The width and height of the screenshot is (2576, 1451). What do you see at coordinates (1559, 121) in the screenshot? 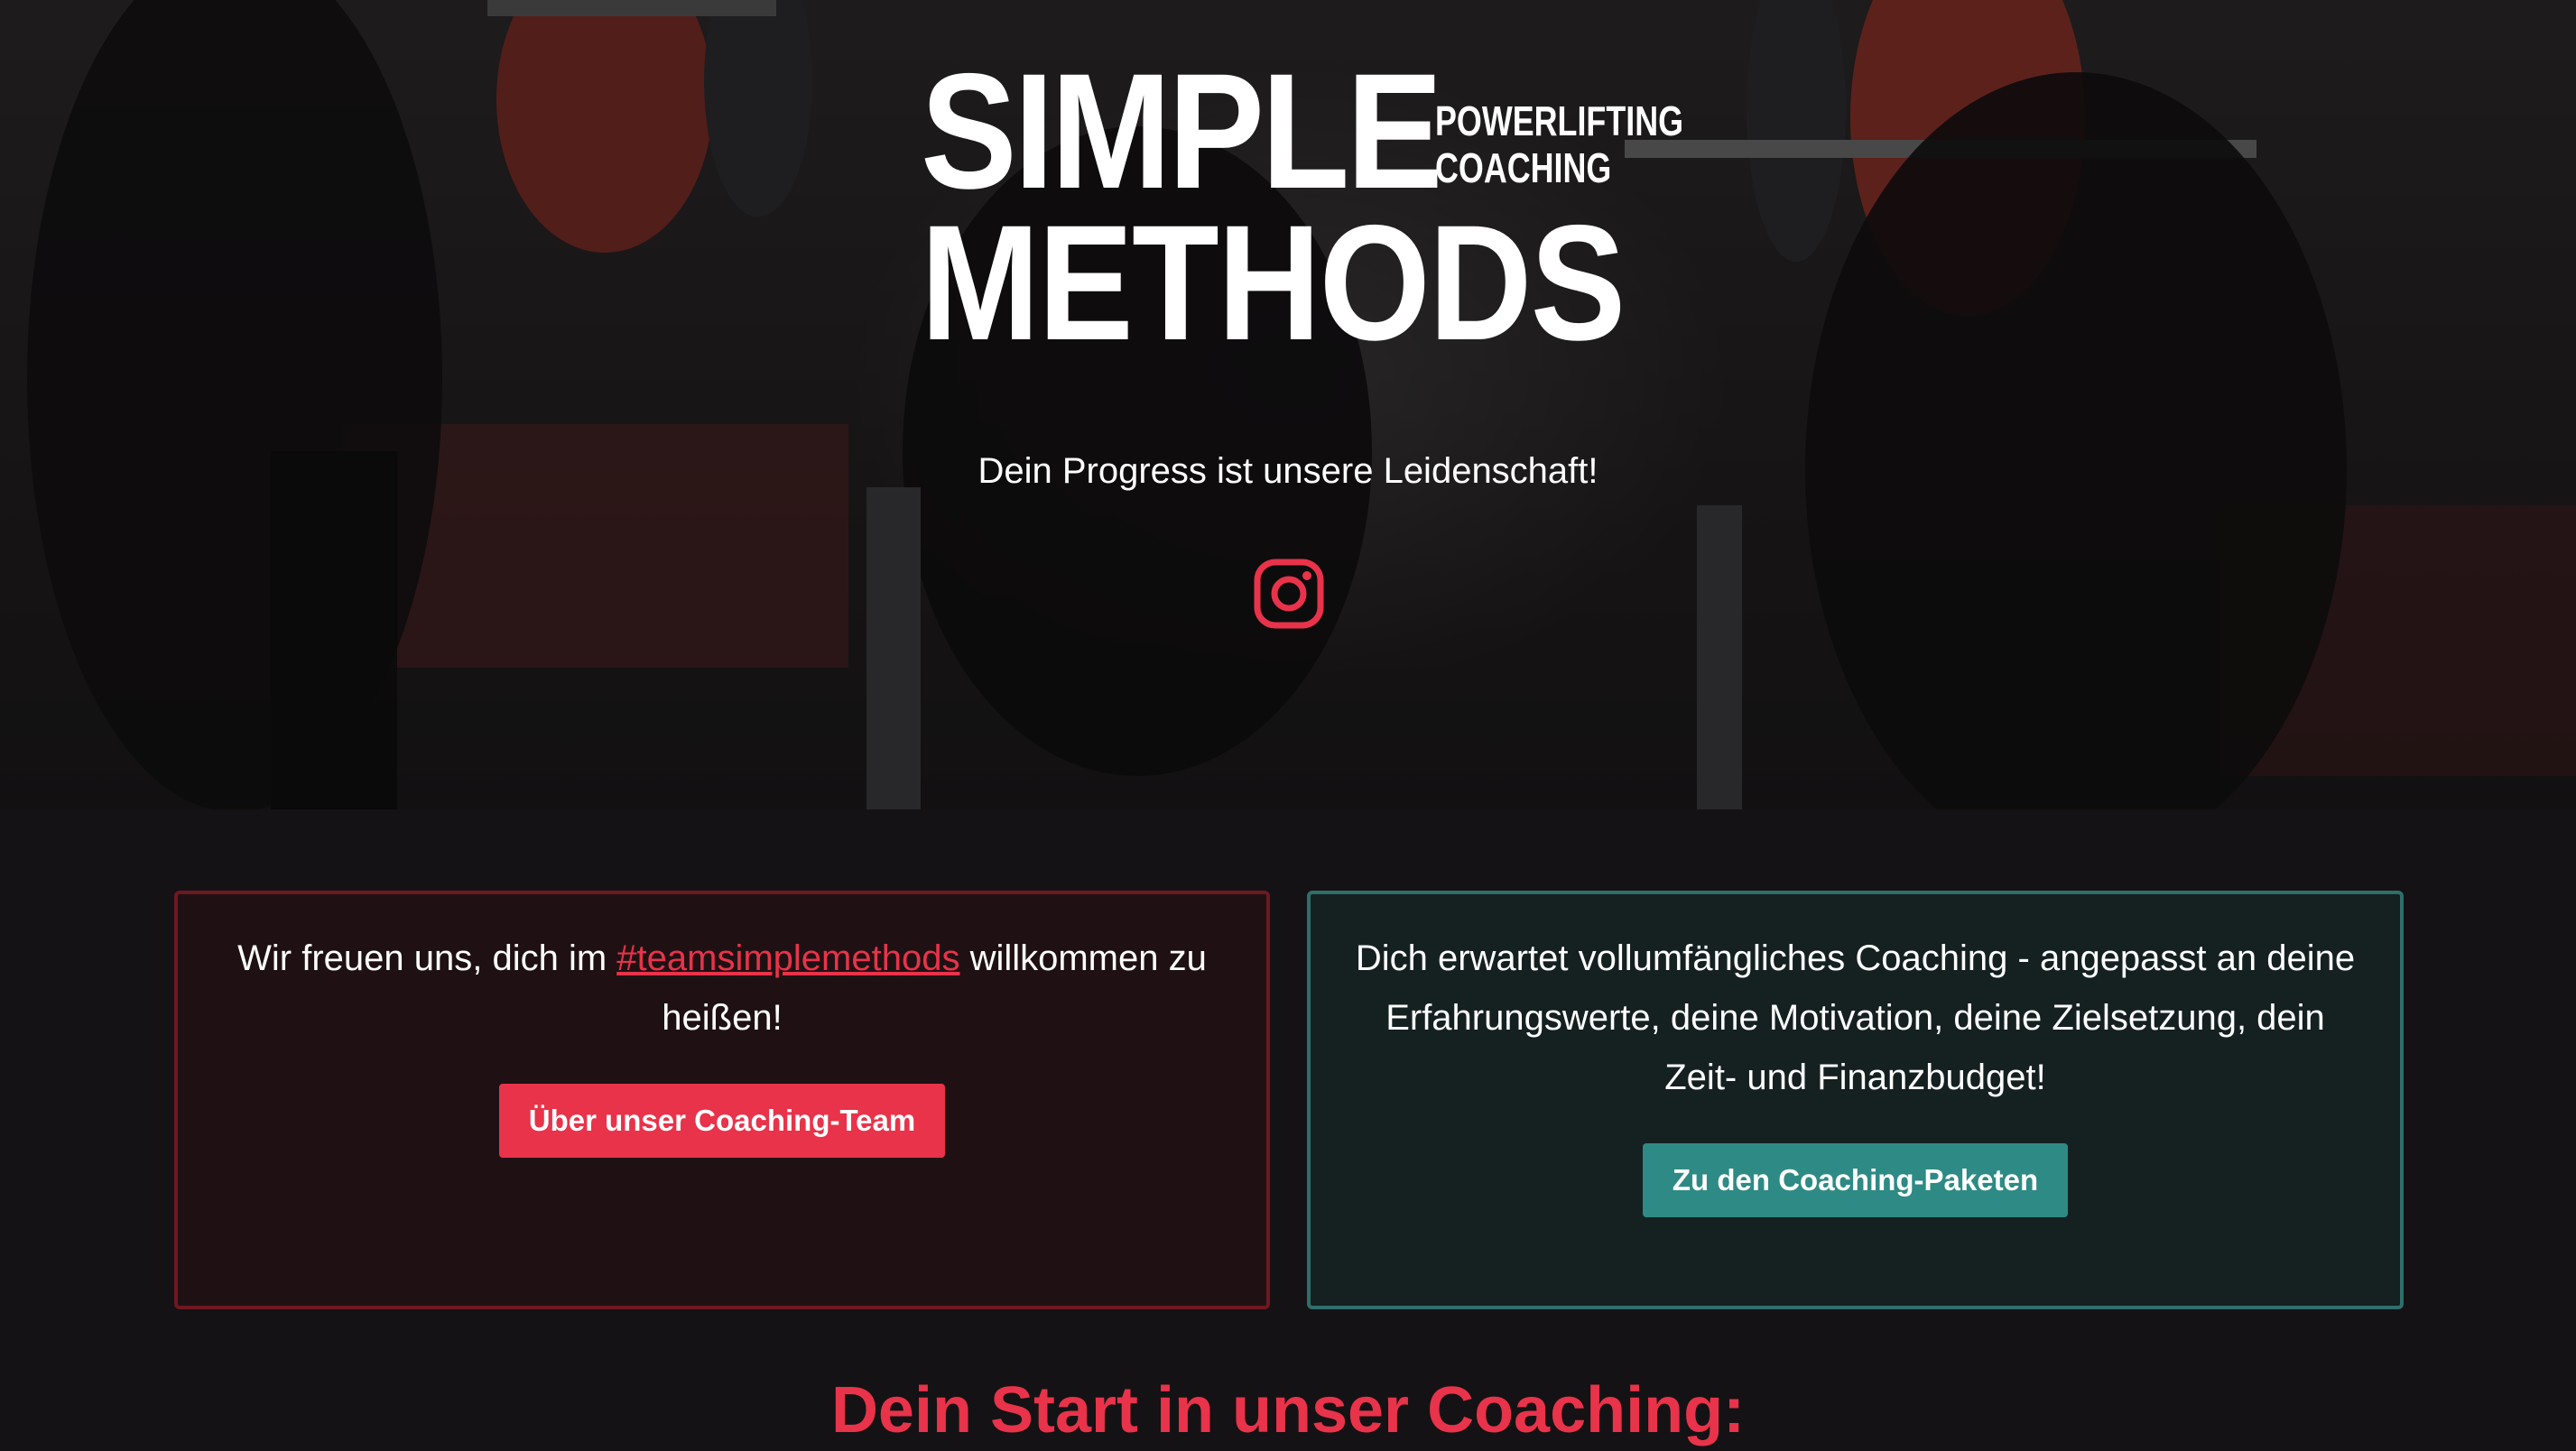
I see `logo-sub-powerlifting: POWERLIFTING` at bounding box center [1559, 121].